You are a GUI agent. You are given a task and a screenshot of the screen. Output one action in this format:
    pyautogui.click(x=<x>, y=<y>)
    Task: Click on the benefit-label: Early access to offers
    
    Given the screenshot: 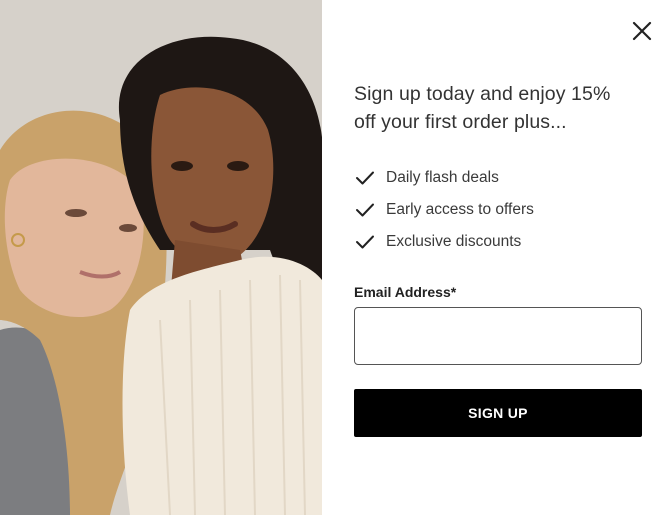 What is the action you would take?
    pyautogui.click(x=460, y=209)
    